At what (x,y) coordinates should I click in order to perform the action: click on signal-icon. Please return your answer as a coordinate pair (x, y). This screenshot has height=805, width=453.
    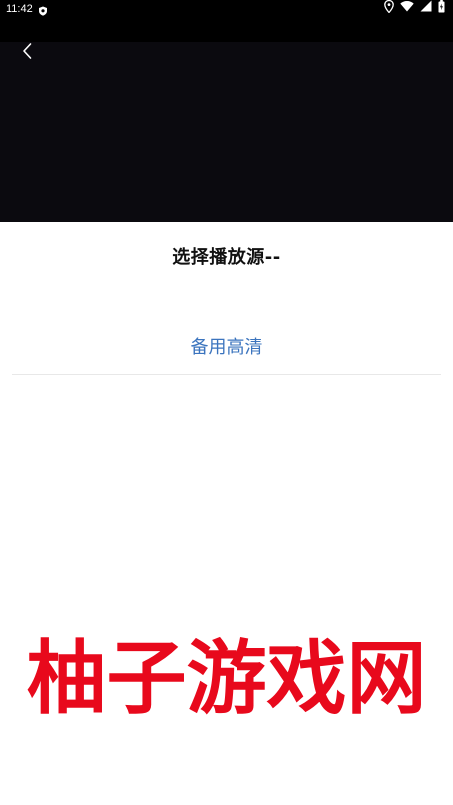
    Looking at the image, I should click on (426, 9).